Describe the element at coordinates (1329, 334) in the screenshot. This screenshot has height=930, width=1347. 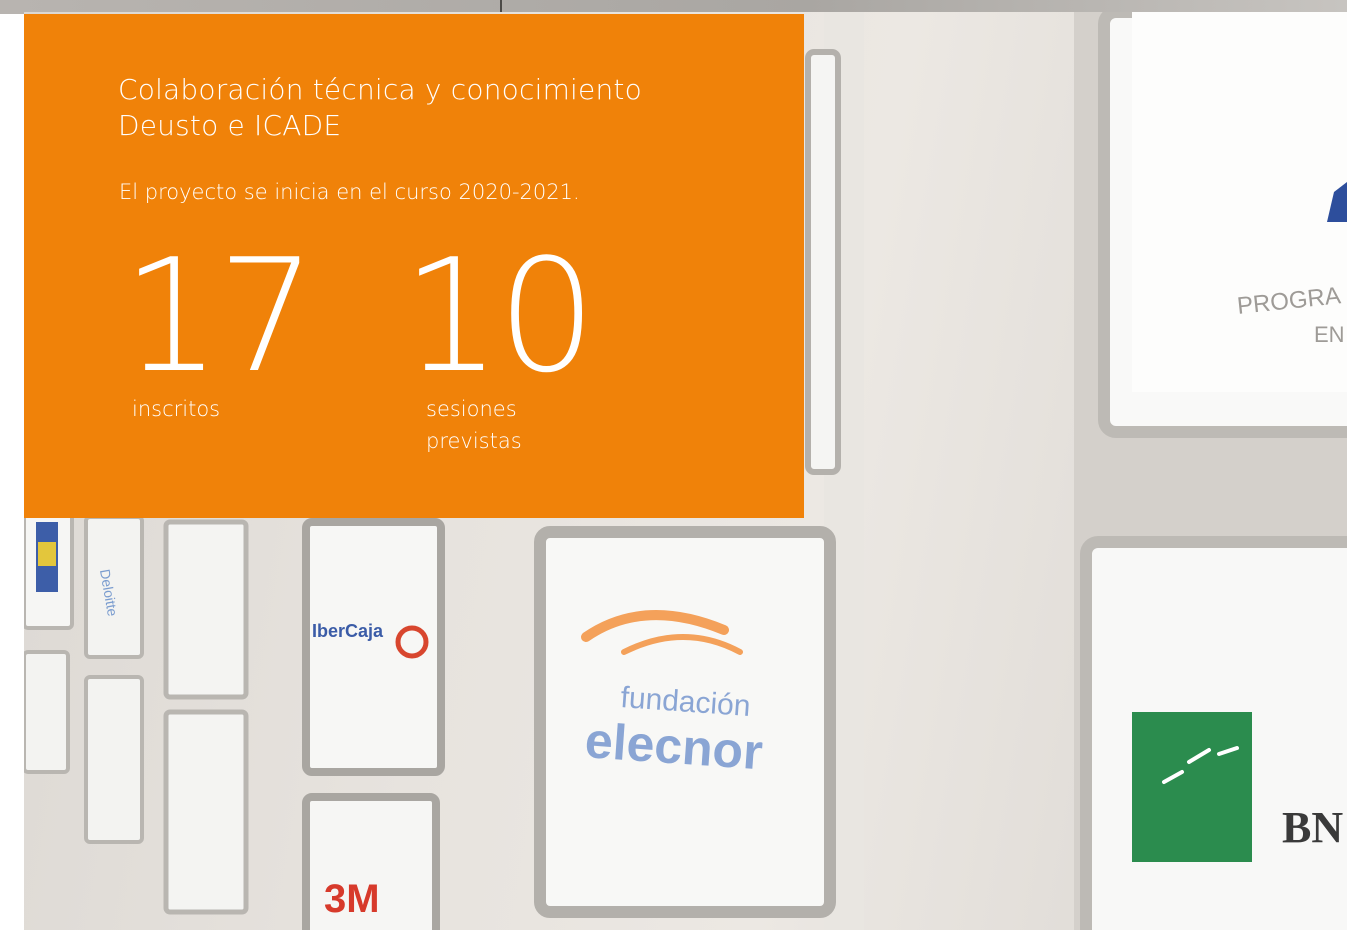
I see `sign-en: EN` at that location.